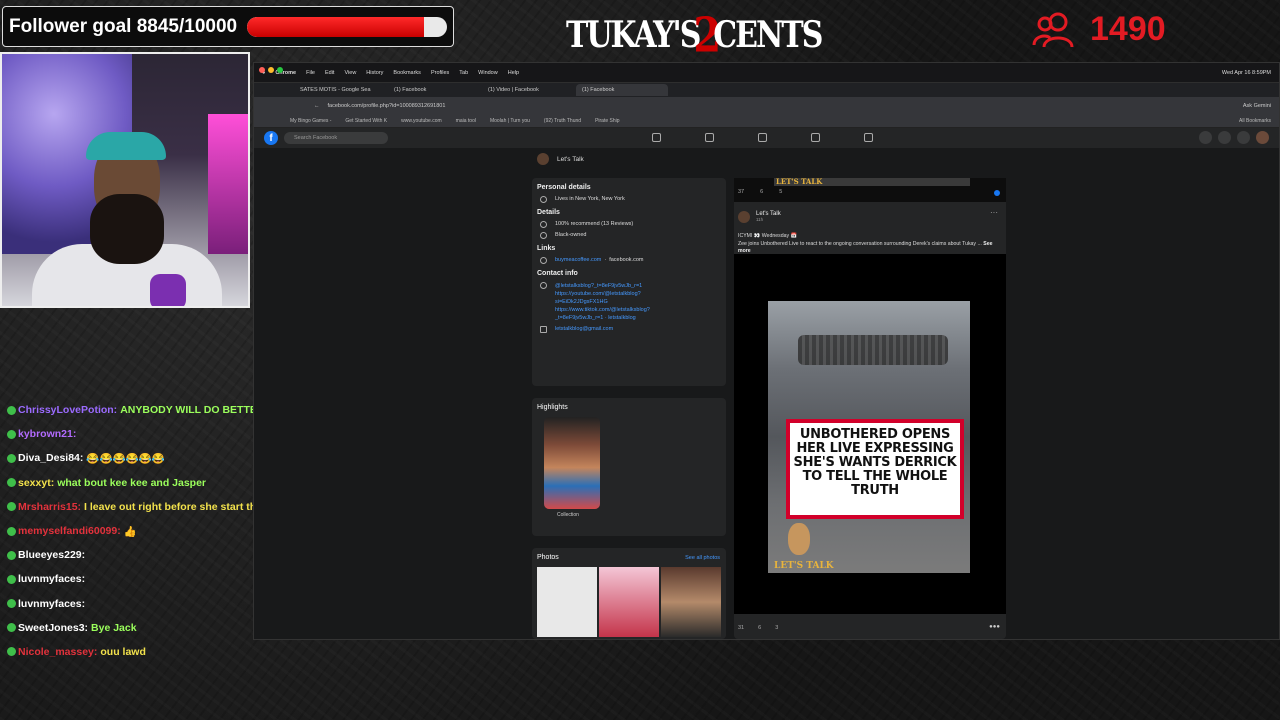 This screenshot has height=720, width=1280. Describe the element at coordinates (47, 434) in the screenshot. I see `chat-username: kybrown21:` at that location.